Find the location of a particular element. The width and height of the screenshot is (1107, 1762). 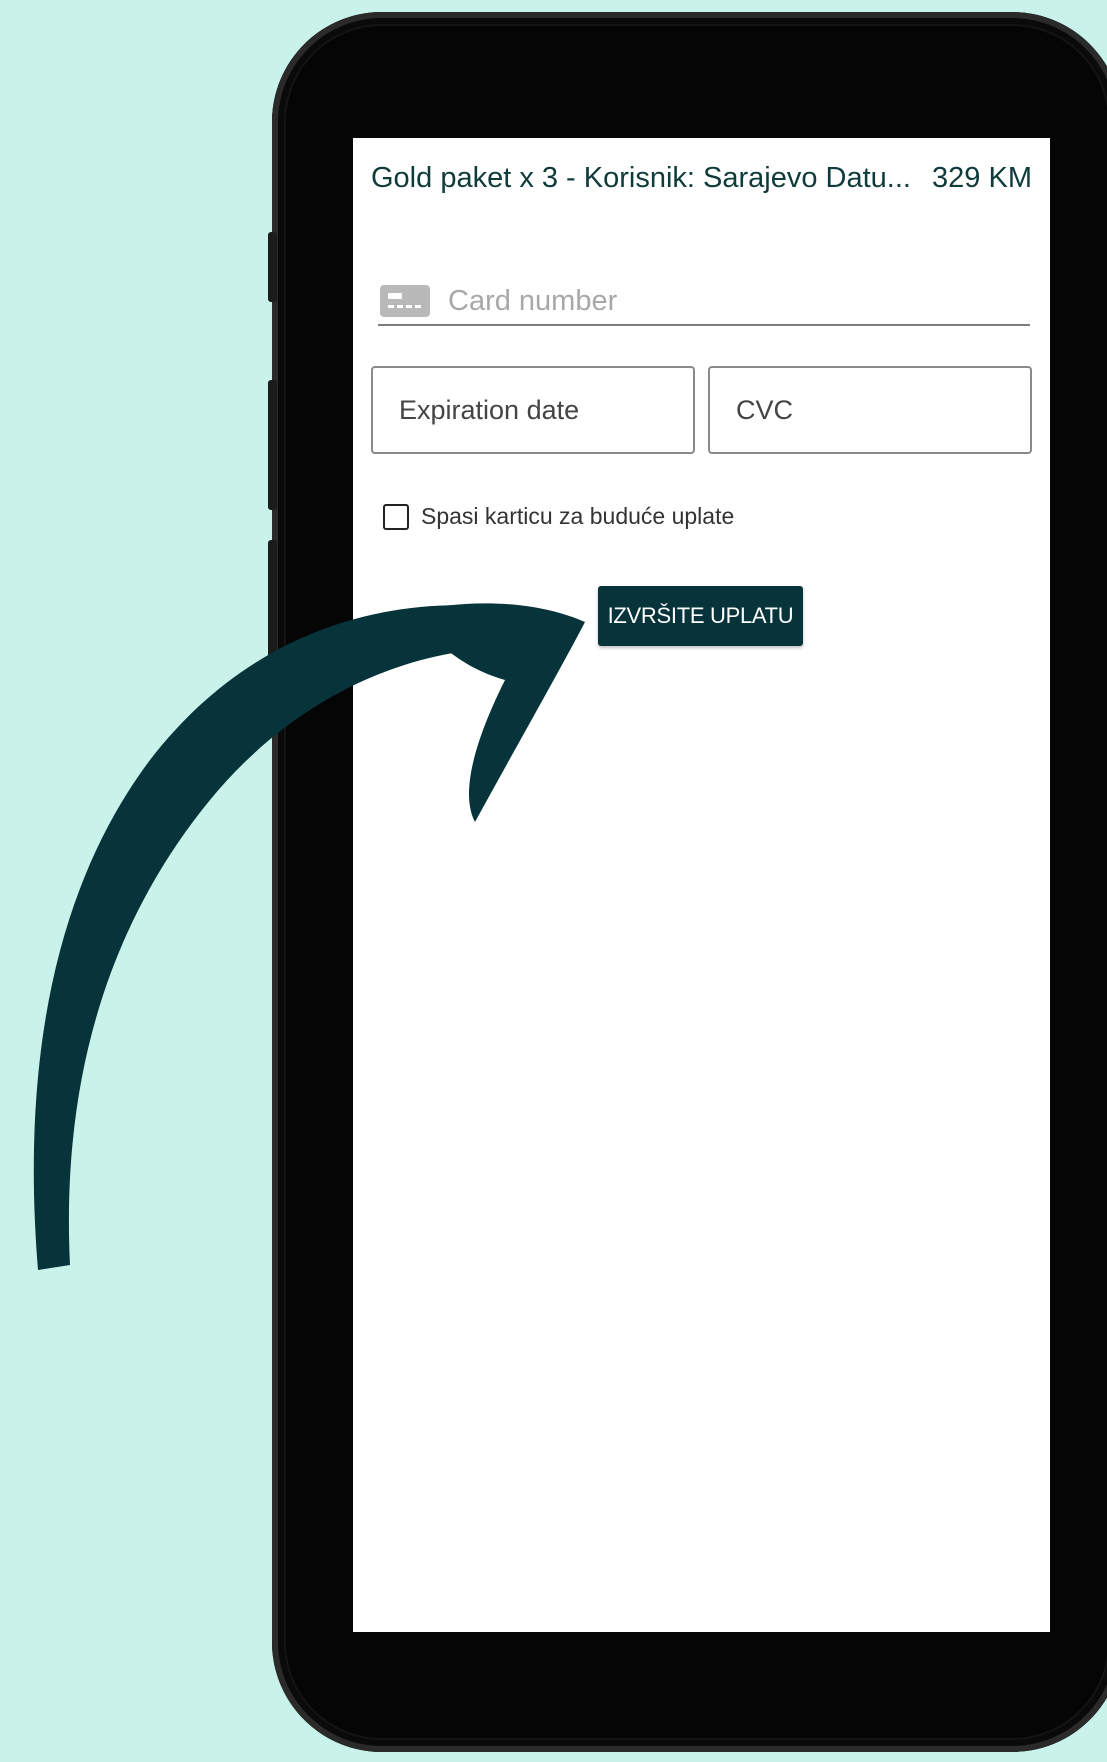

credit-card-icon is located at coordinates (405, 301).